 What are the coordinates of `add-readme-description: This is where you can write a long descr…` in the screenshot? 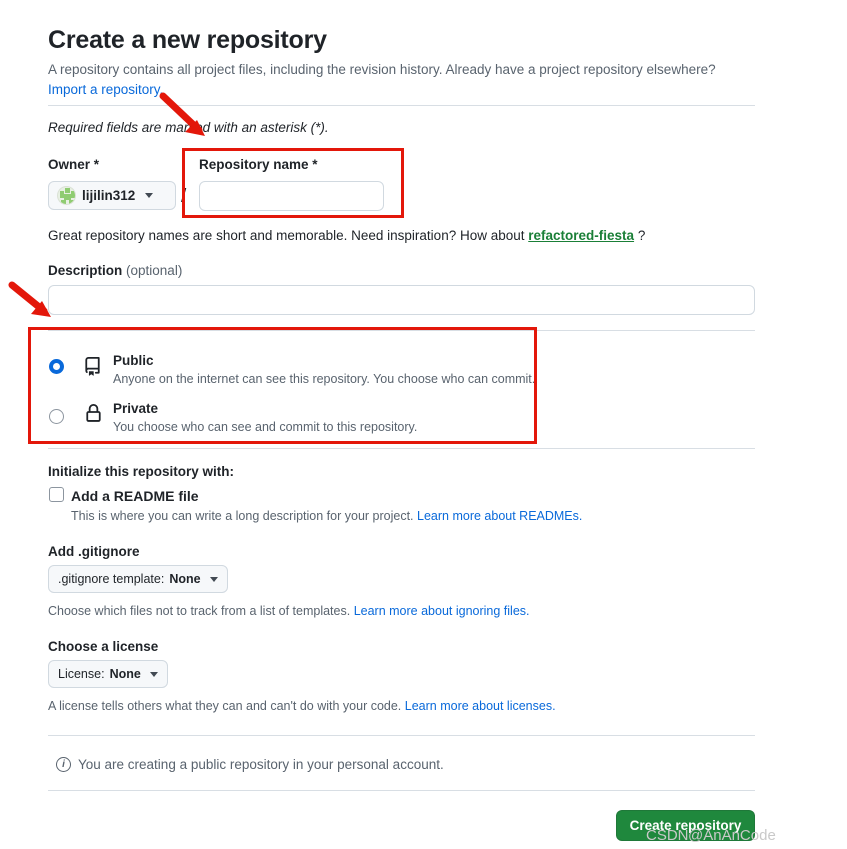 It's located at (326, 516).